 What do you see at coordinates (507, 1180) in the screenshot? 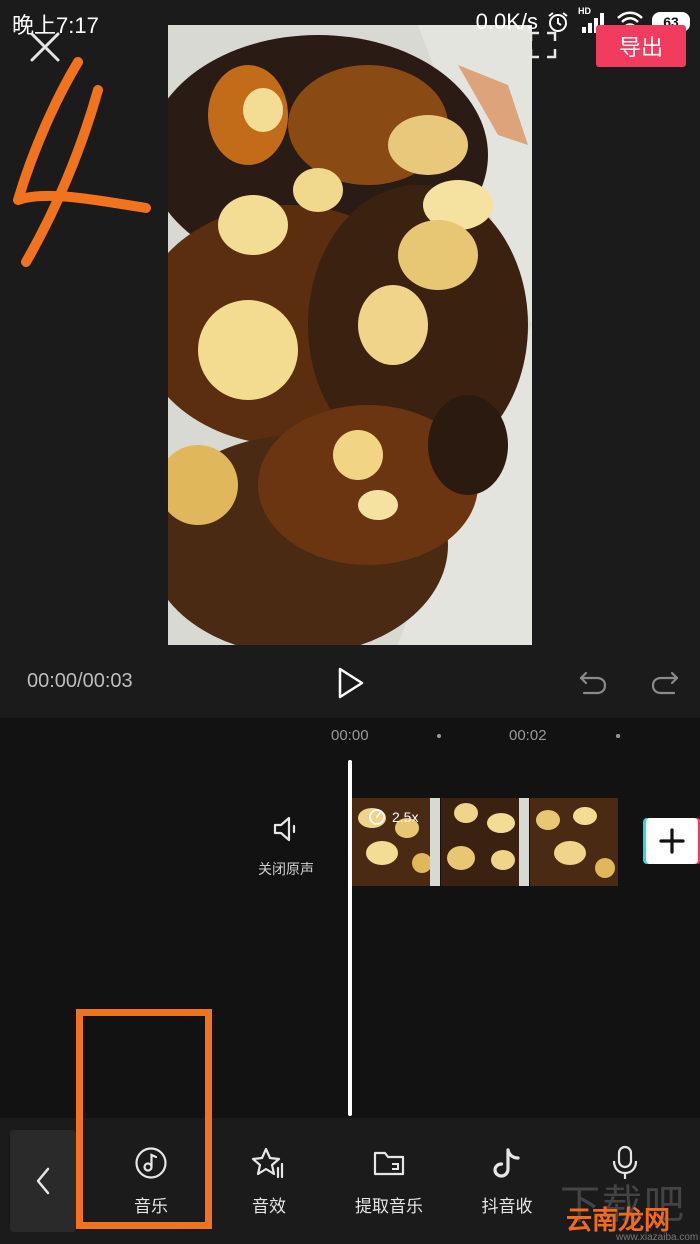
I see `tool-douyin-favorites: 抖音收` at bounding box center [507, 1180].